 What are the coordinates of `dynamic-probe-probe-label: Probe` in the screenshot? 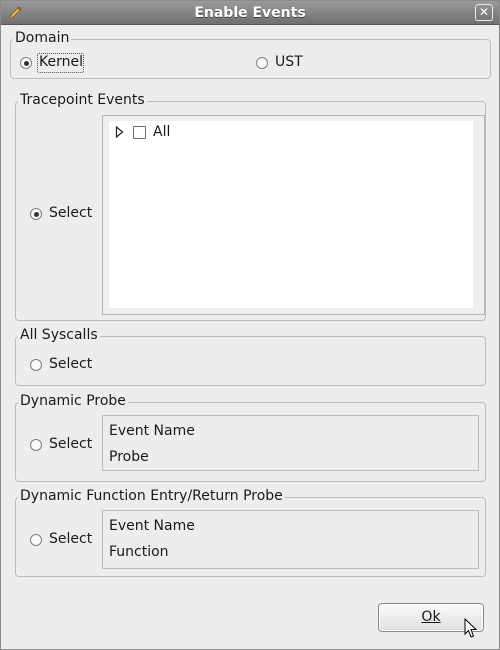 It's located at (129, 457).